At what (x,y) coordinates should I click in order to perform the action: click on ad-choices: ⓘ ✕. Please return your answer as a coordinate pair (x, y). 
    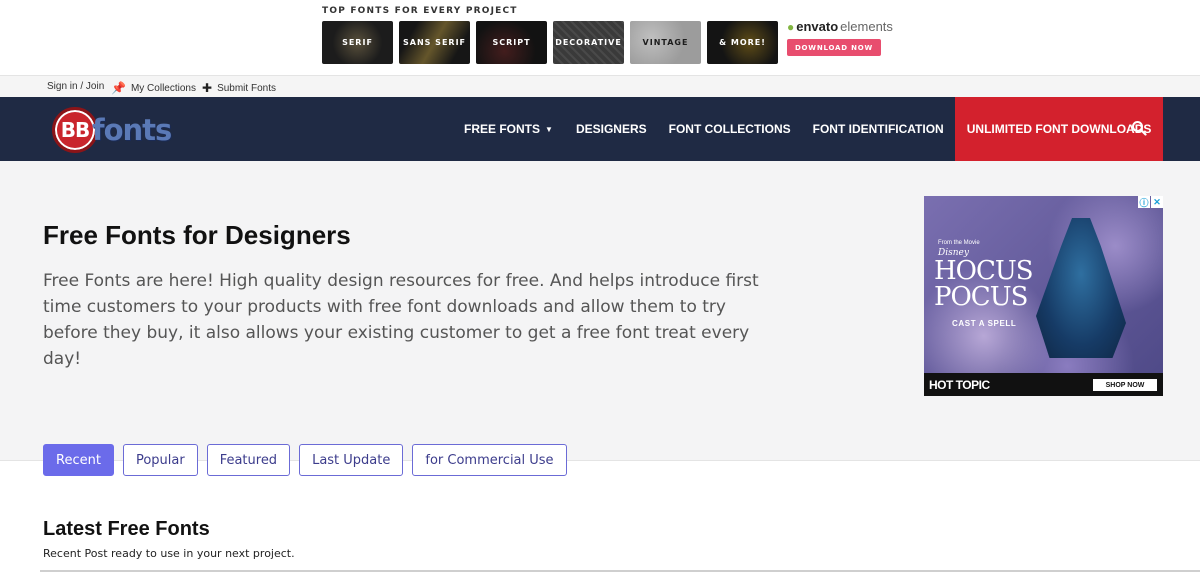
    Looking at the image, I should click on (1150, 202).